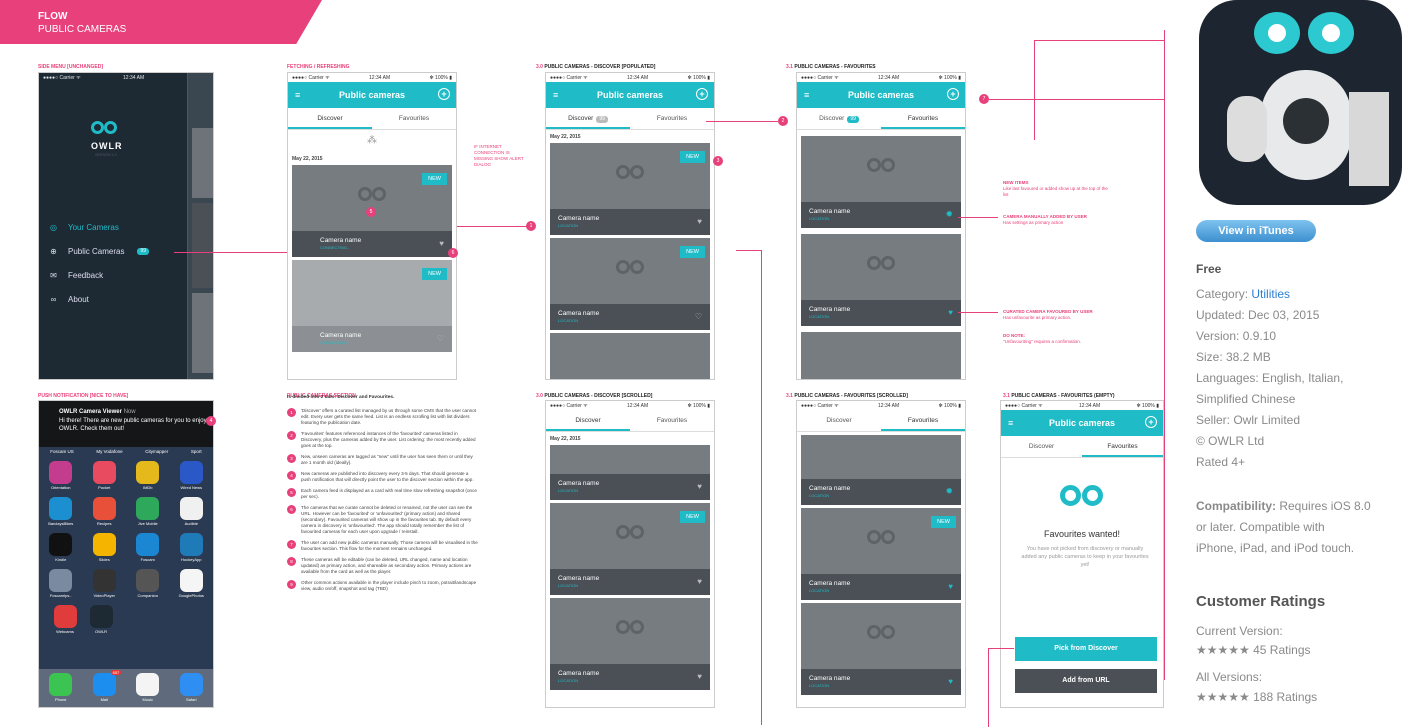 Image resolution: width=1410 pixels, height=727 pixels. I want to click on updated: Updated: Dec 03, 2015, so click(1258, 315).